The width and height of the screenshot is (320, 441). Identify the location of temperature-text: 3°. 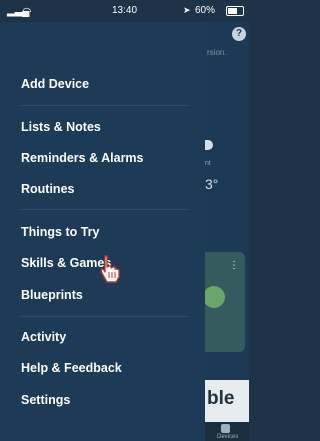
(212, 184).